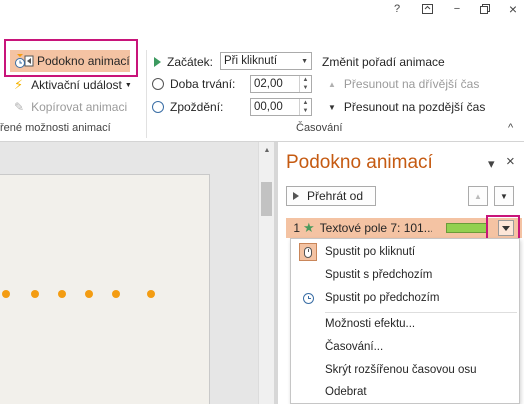 The width and height of the screenshot is (524, 404). What do you see at coordinates (370, 252) in the screenshot?
I see `menu-item-label: Spustit po kliknutí` at bounding box center [370, 252].